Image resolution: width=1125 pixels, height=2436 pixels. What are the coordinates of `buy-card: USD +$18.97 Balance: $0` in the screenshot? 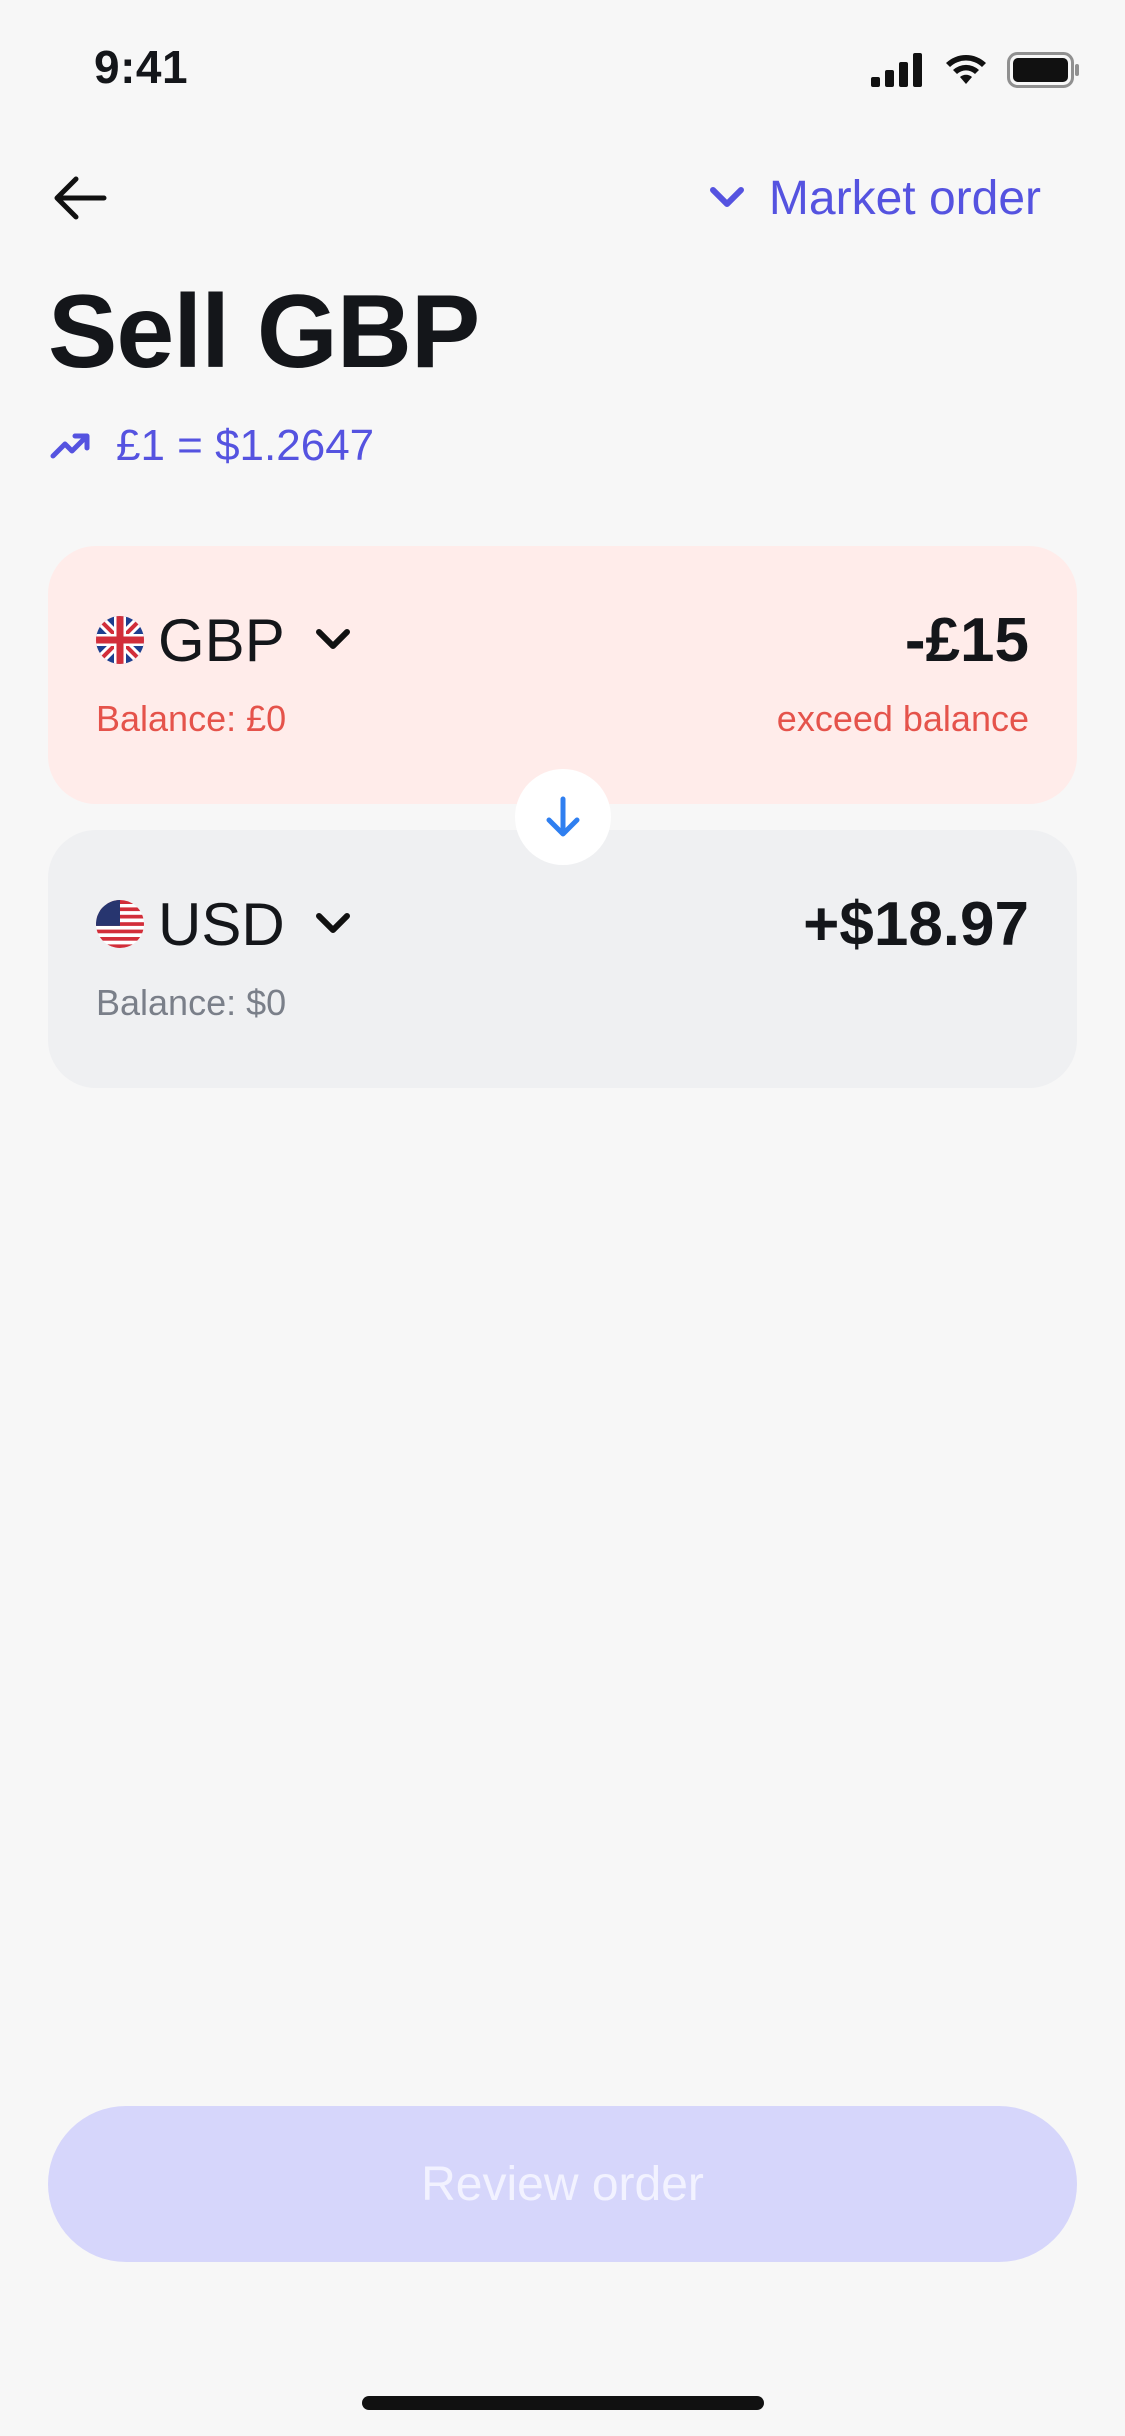 It's located at (562, 959).